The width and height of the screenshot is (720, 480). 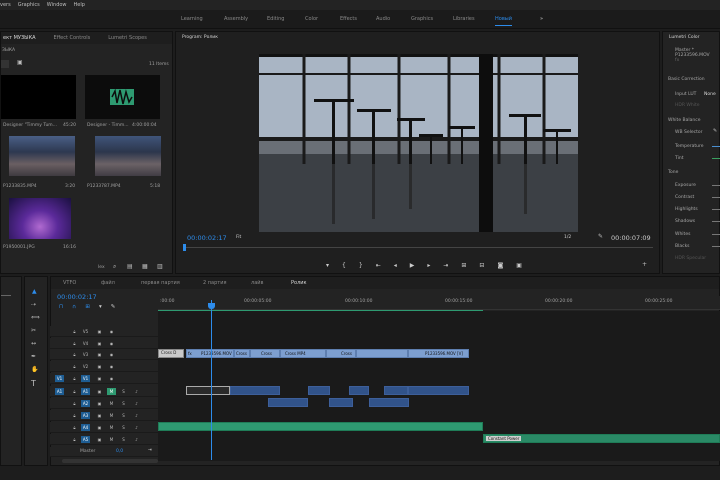 I want to click on tab-sequence-vtfo: VTFO, so click(x=69, y=283).